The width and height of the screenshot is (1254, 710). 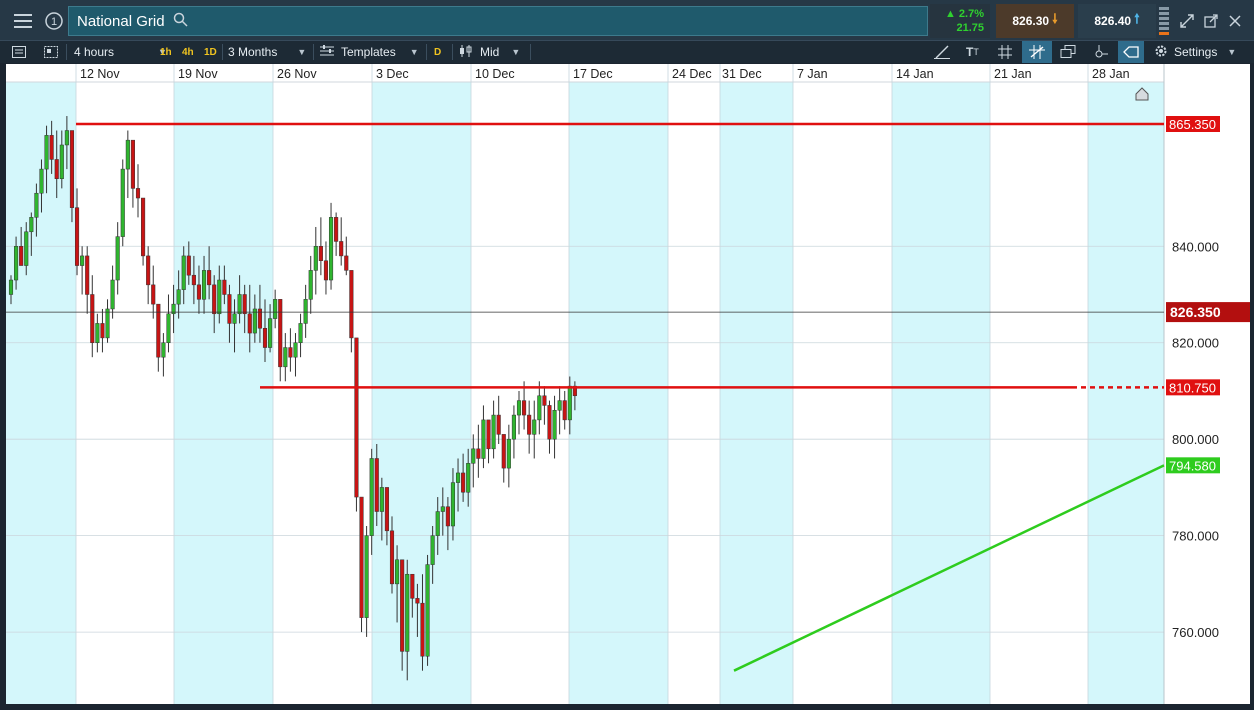 I want to click on instrument-search-box: National Grid, so click(x=498, y=21).